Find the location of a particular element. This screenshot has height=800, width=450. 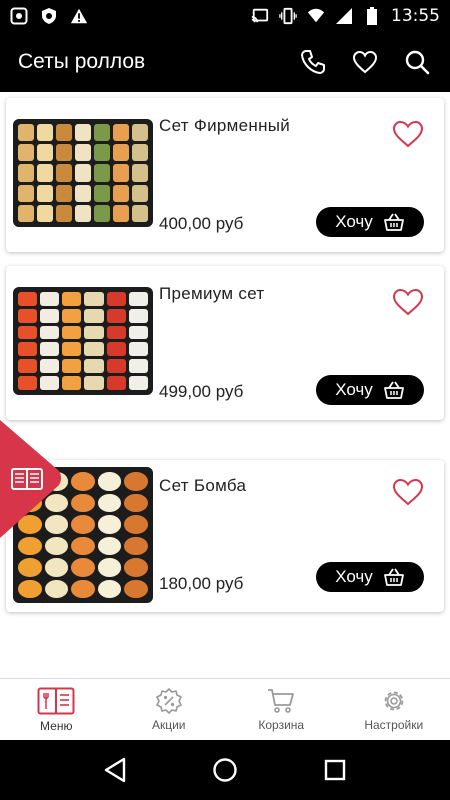

product-image is located at coordinates (83, 341).